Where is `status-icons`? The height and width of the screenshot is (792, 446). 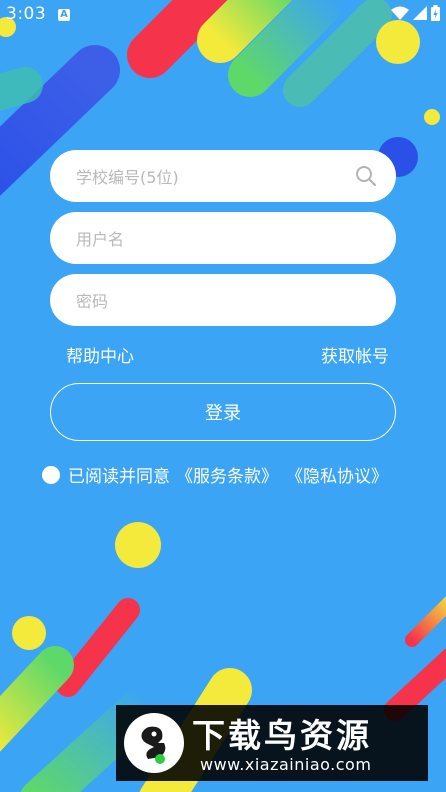
status-icons is located at coordinates (415, 13).